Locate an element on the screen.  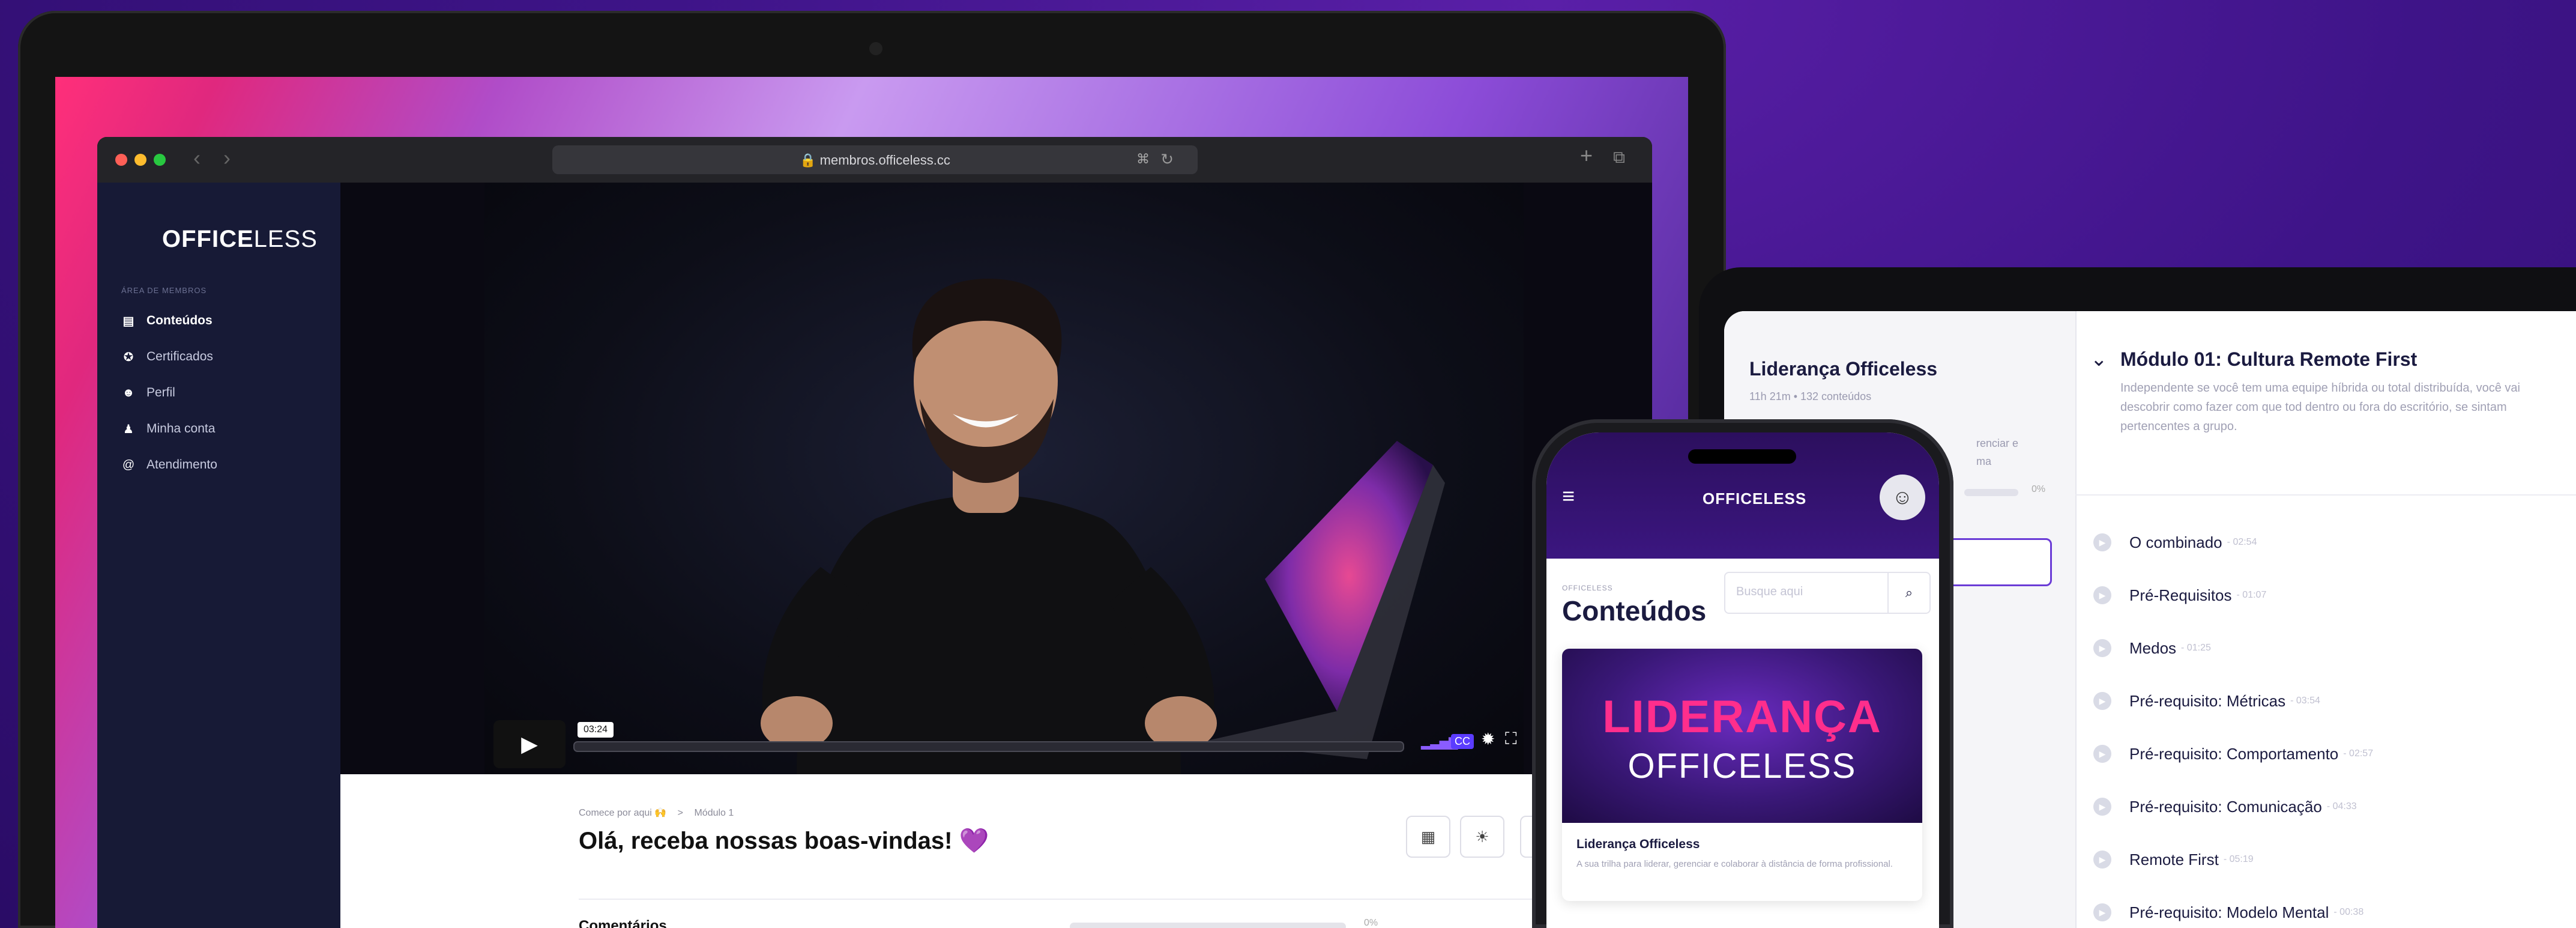
sidebar-item-atendimento: @ Atendimento is located at coordinates (169, 465).